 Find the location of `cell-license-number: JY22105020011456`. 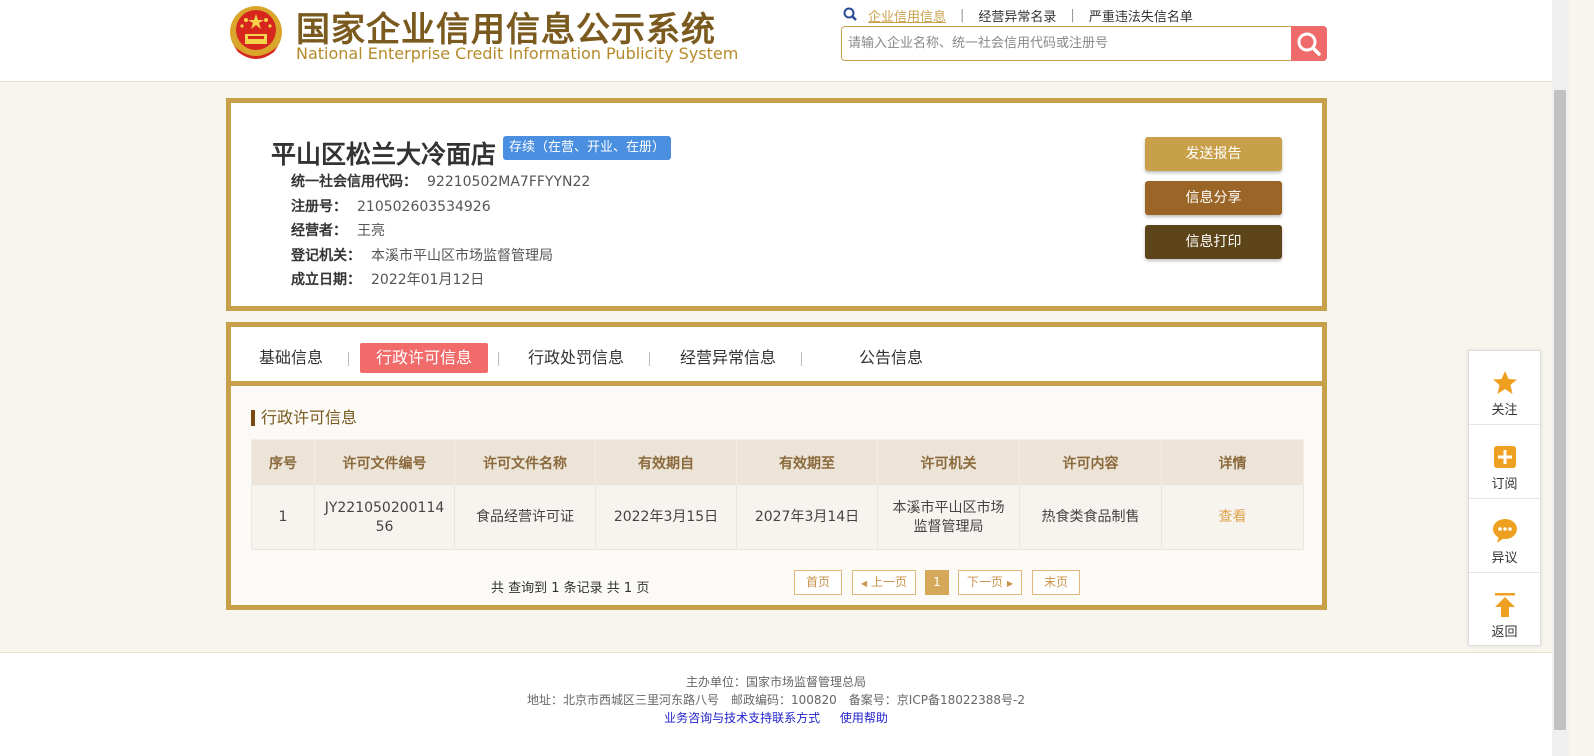

cell-license-number: JY22105020011456 is located at coordinates (384, 517).